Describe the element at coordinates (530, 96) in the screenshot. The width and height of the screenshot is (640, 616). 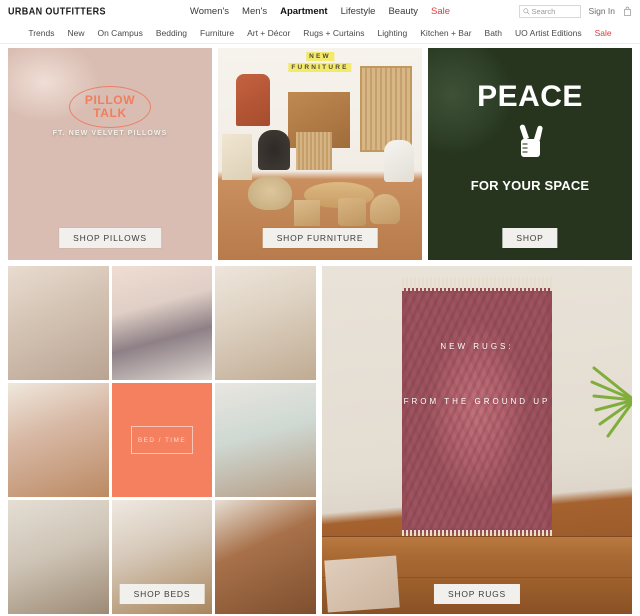
I see `peace-title: PEACE` at that location.